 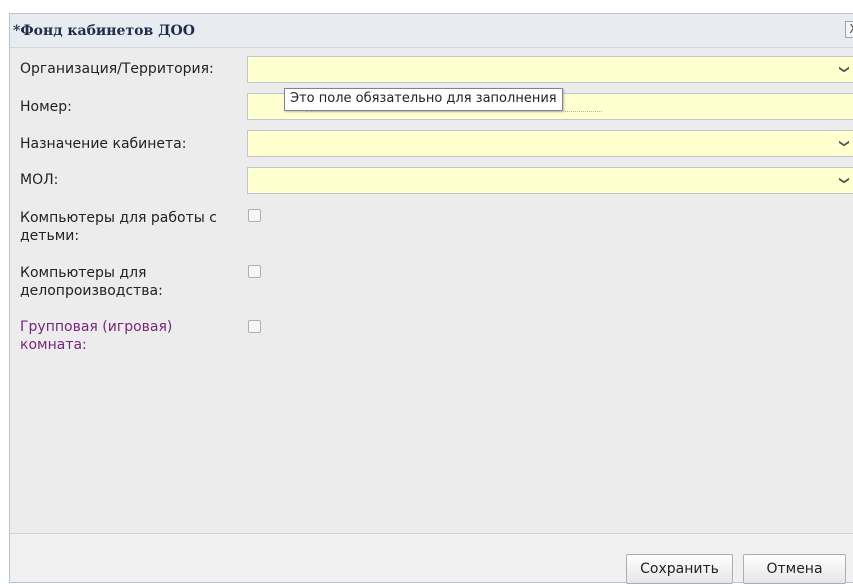 I want to click on mol-combobox: ❯ ···, so click(x=550, y=180).